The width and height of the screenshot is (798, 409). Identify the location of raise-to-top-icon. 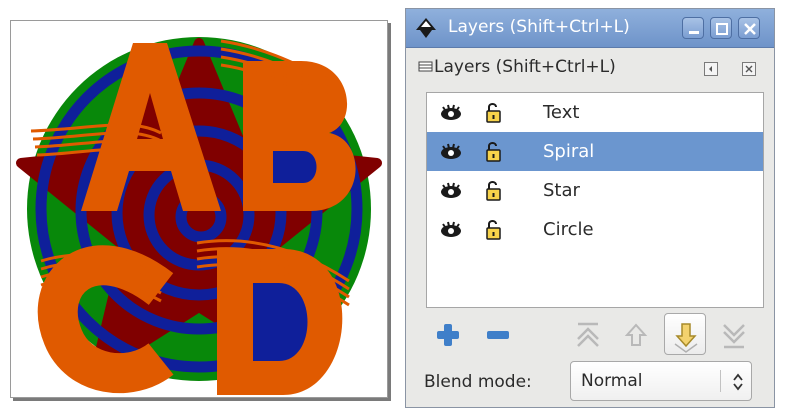
(588, 334).